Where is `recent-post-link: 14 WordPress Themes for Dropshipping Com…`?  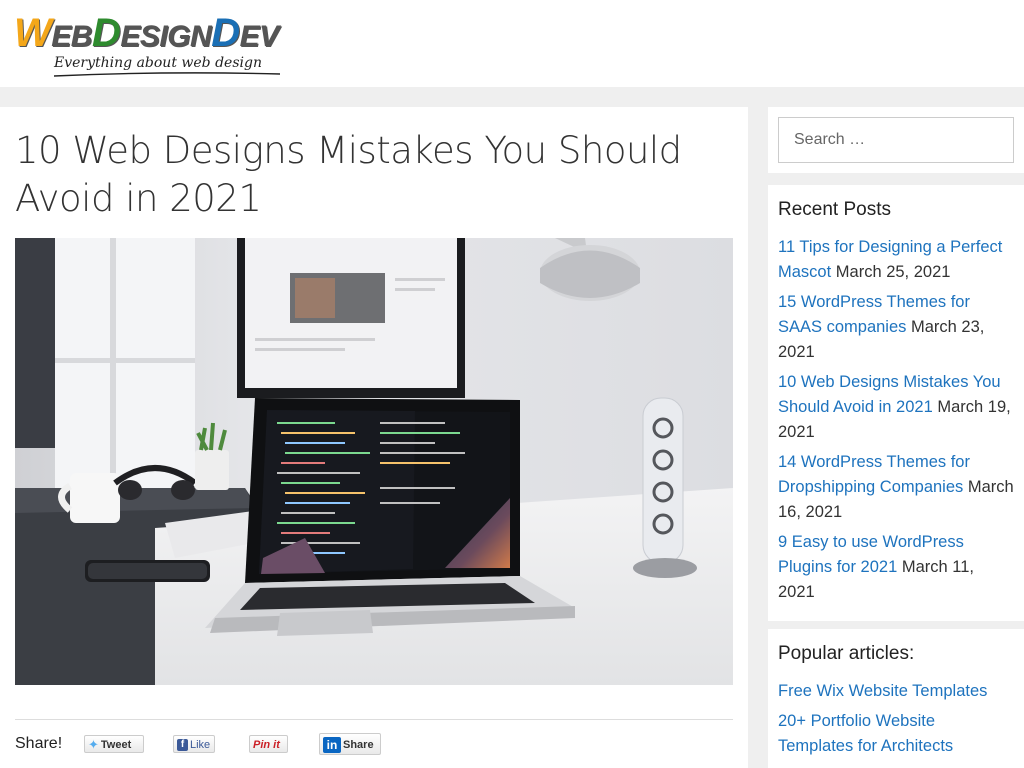
recent-post-link: 14 WordPress Themes for Dropshipping Com… is located at coordinates (874, 474).